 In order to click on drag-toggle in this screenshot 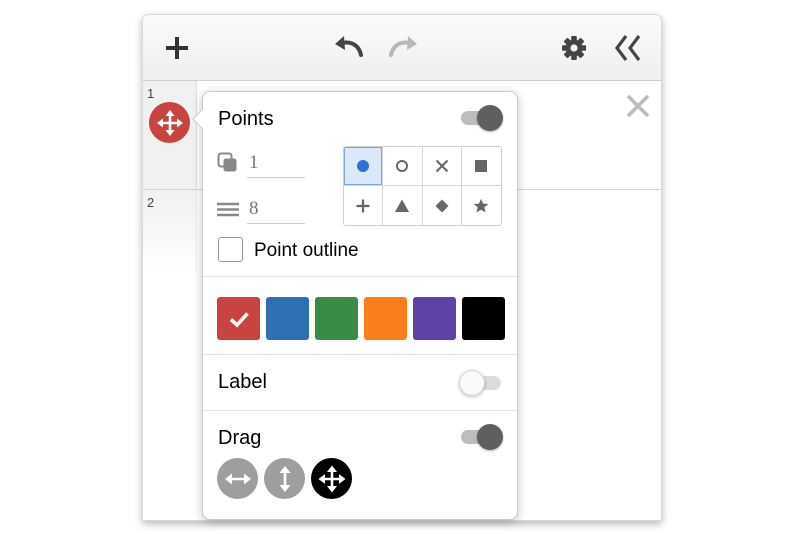, I will do `click(482, 437)`.